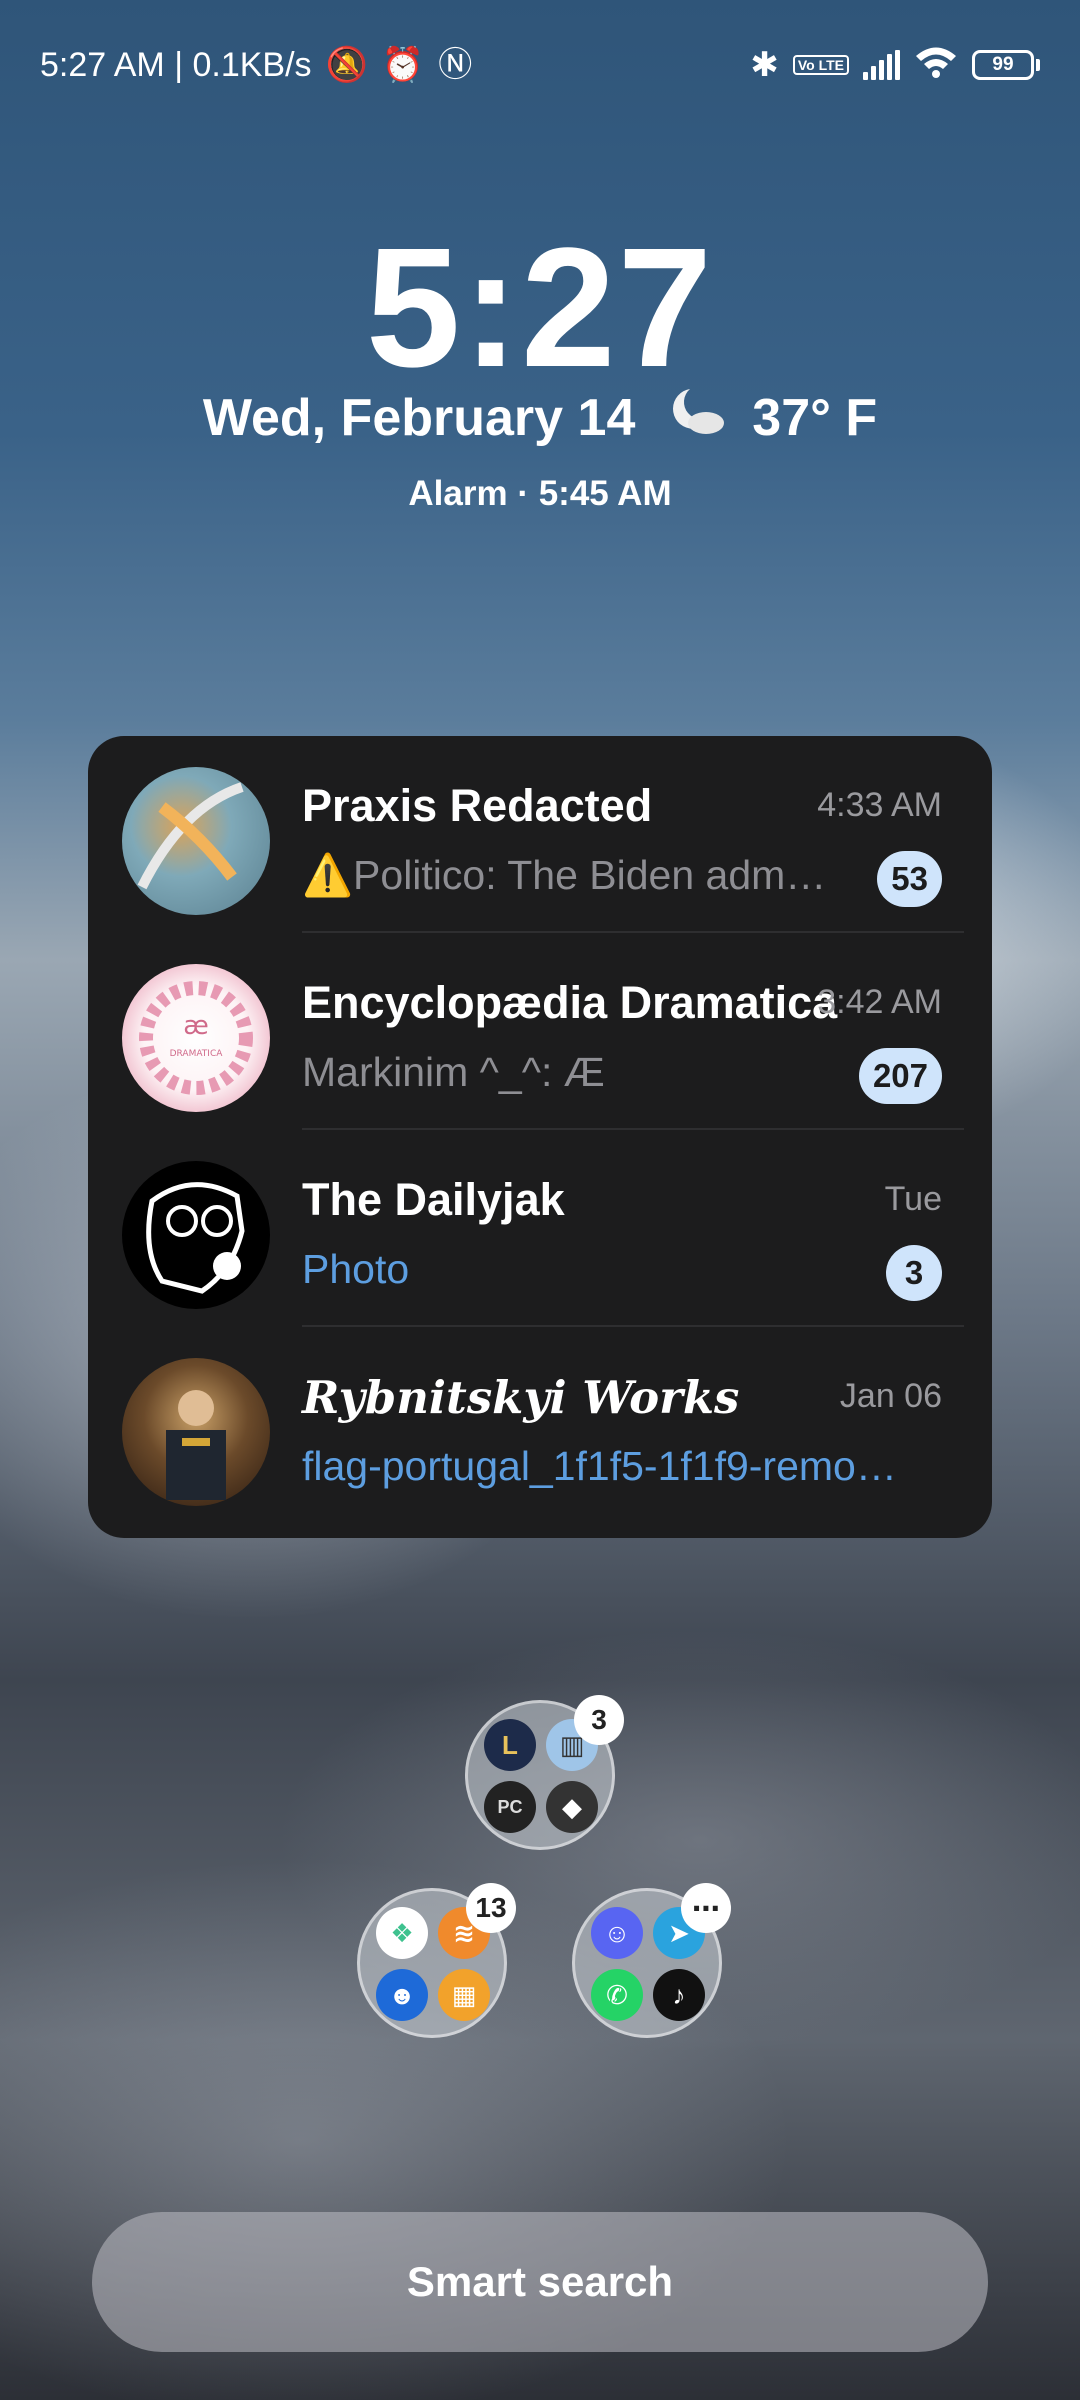 The image size is (1080, 2400). I want to click on unread-badge: 53, so click(909, 879).